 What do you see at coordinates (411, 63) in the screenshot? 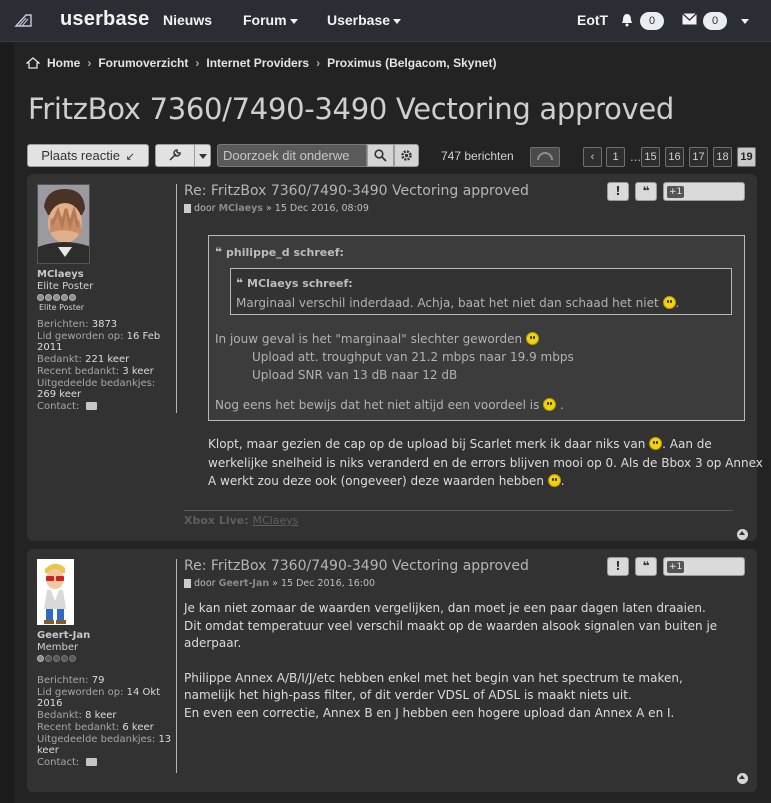
I see `crumb-proximus: Proximus (Belgacom, Skynet)` at bounding box center [411, 63].